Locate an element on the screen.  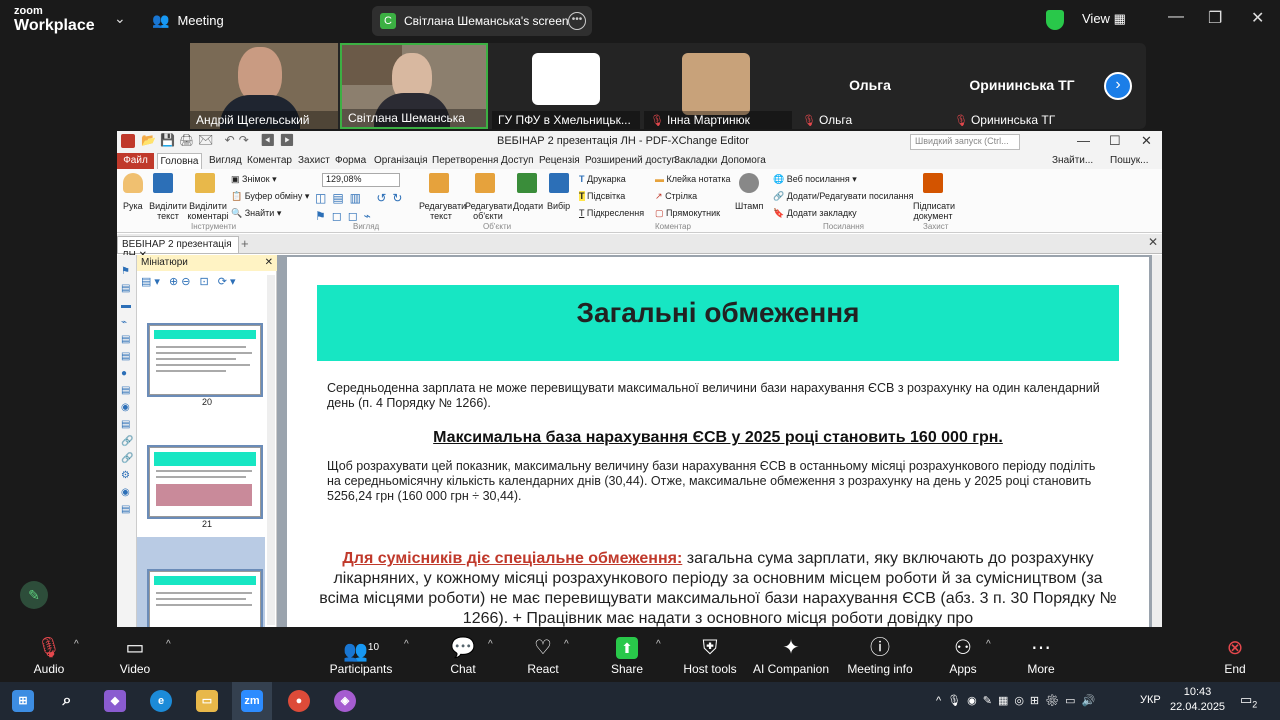
stamp-tool: Штамп is located at coordinates (749, 206).